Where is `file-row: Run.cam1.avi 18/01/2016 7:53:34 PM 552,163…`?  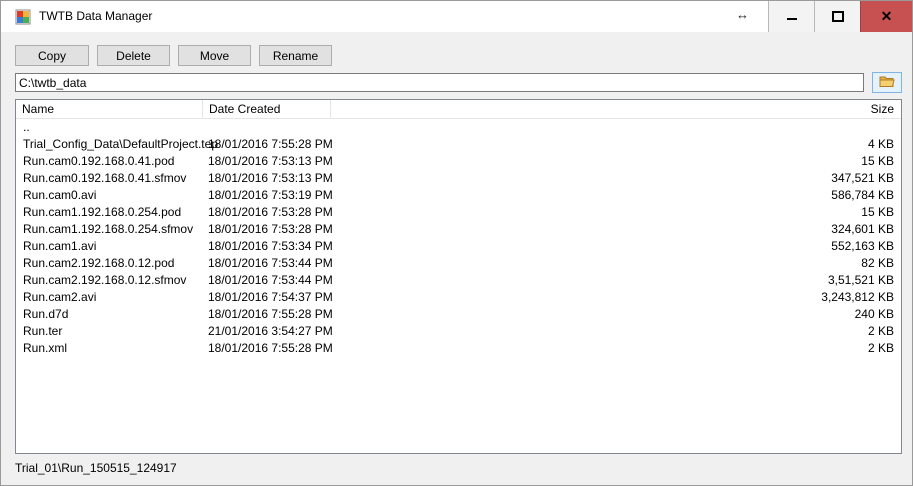
file-row: Run.cam1.avi 18/01/2016 7:53:34 PM 552,163… is located at coordinates (458, 246).